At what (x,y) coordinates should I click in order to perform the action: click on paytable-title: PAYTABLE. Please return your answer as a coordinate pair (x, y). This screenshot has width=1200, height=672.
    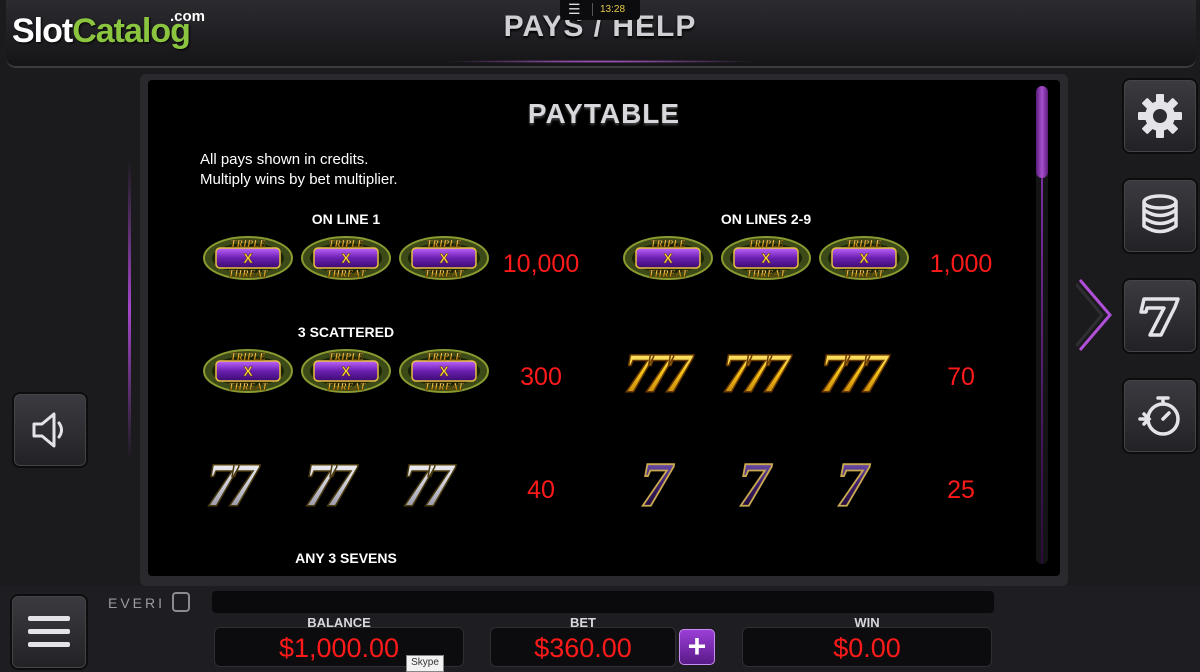
    Looking at the image, I should click on (604, 113).